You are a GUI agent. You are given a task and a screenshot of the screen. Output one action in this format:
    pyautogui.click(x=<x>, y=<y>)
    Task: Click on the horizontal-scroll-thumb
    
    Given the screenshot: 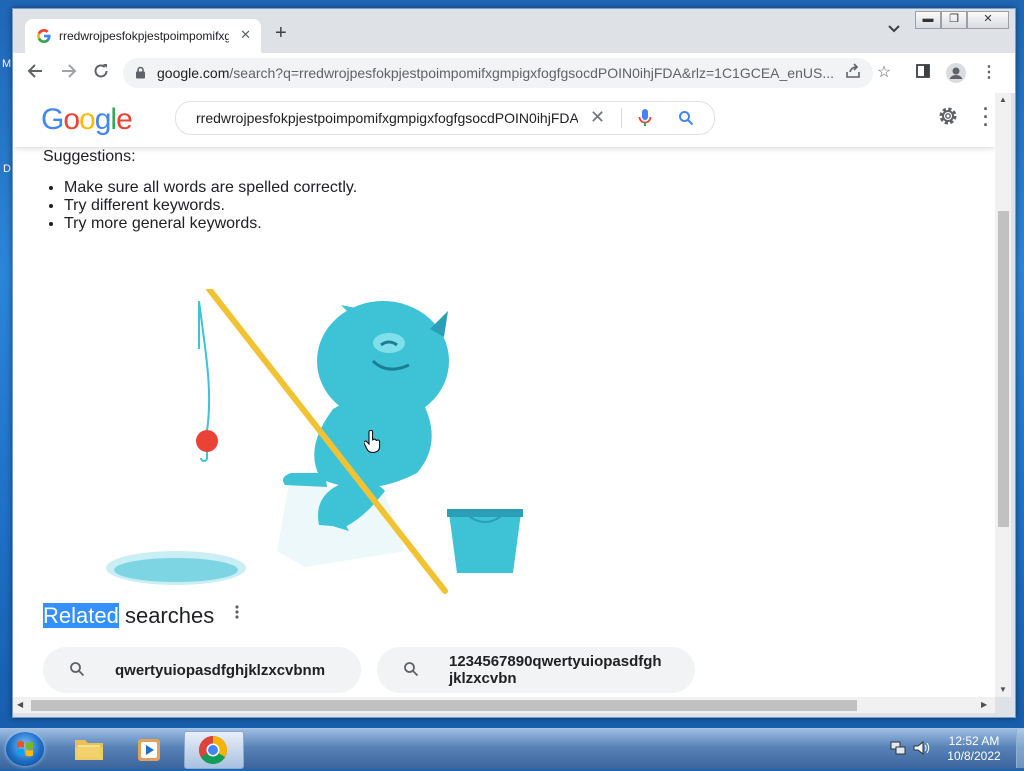 What is the action you would take?
    pyautogui.click(x=444, y=705)
    